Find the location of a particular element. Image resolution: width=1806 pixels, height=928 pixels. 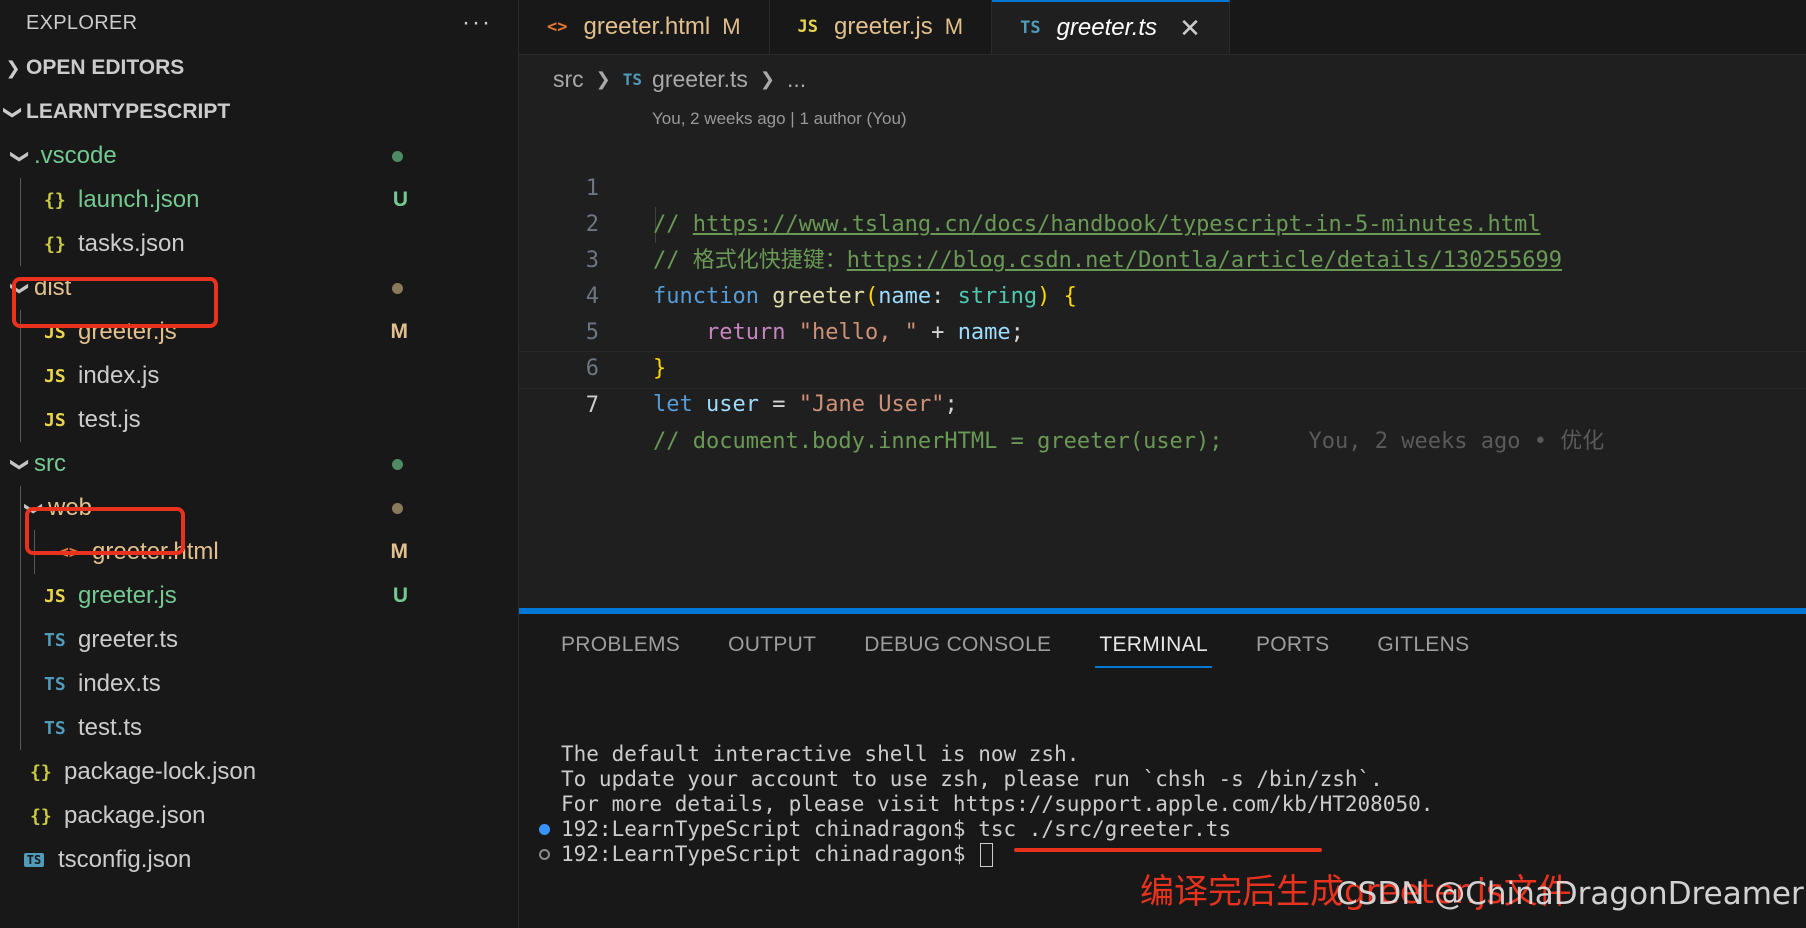

tree-item-greeter-js: JS greeter.js M is located at coordinates (259, 332).